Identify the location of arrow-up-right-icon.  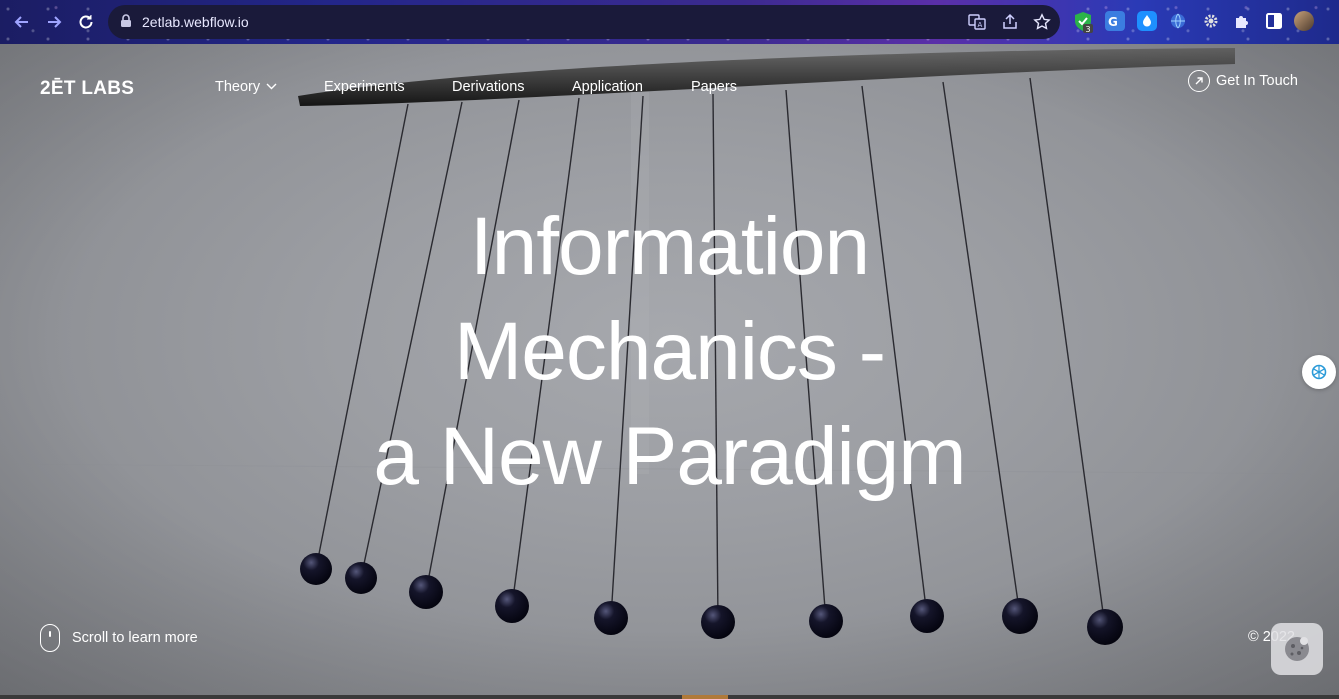
(1199, 81).